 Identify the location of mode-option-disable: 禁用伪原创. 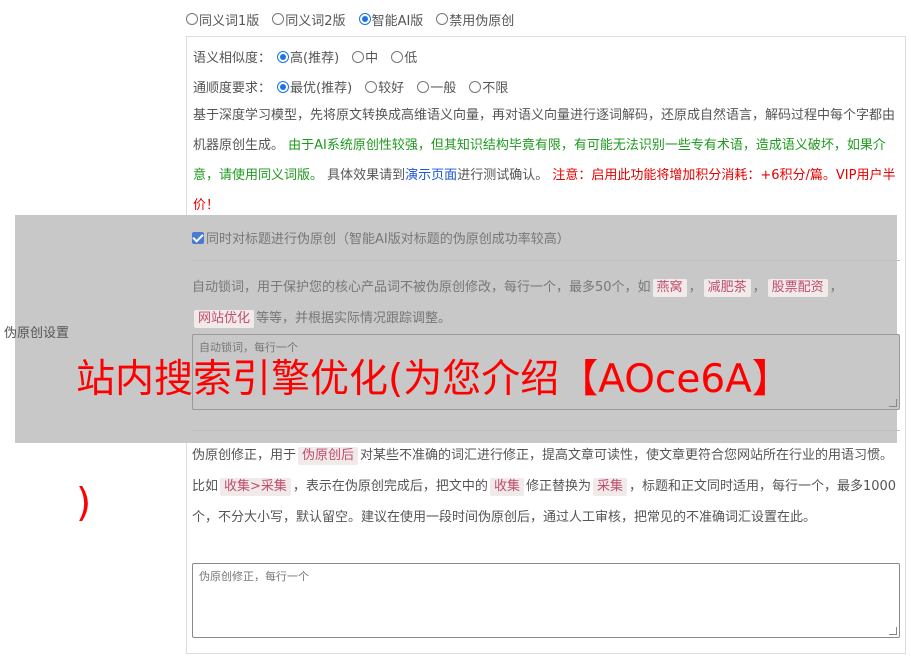
(475, 19).